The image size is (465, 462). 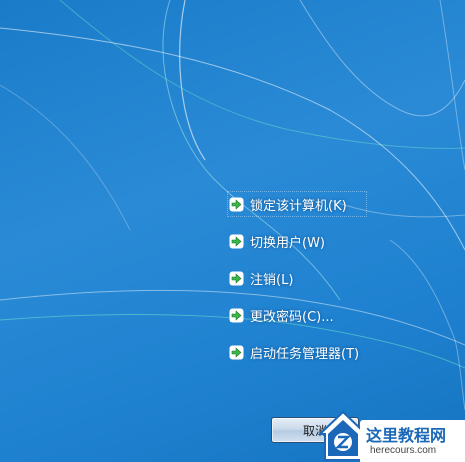 What do you see at coordinates (406, 435) in the screenshot?
I see `watermark-title: 这里教程网` at bounding box center [406, 435].